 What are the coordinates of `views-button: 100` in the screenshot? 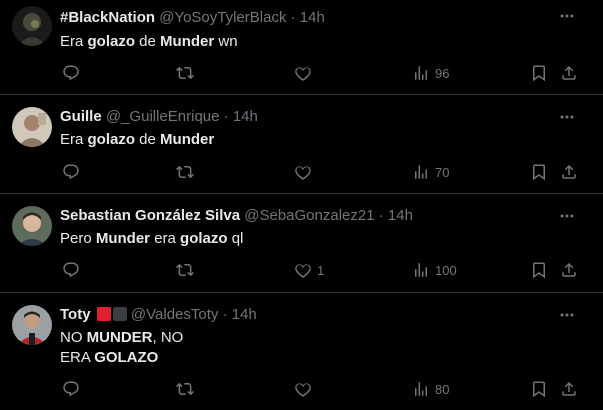 It's located at (434, 270).